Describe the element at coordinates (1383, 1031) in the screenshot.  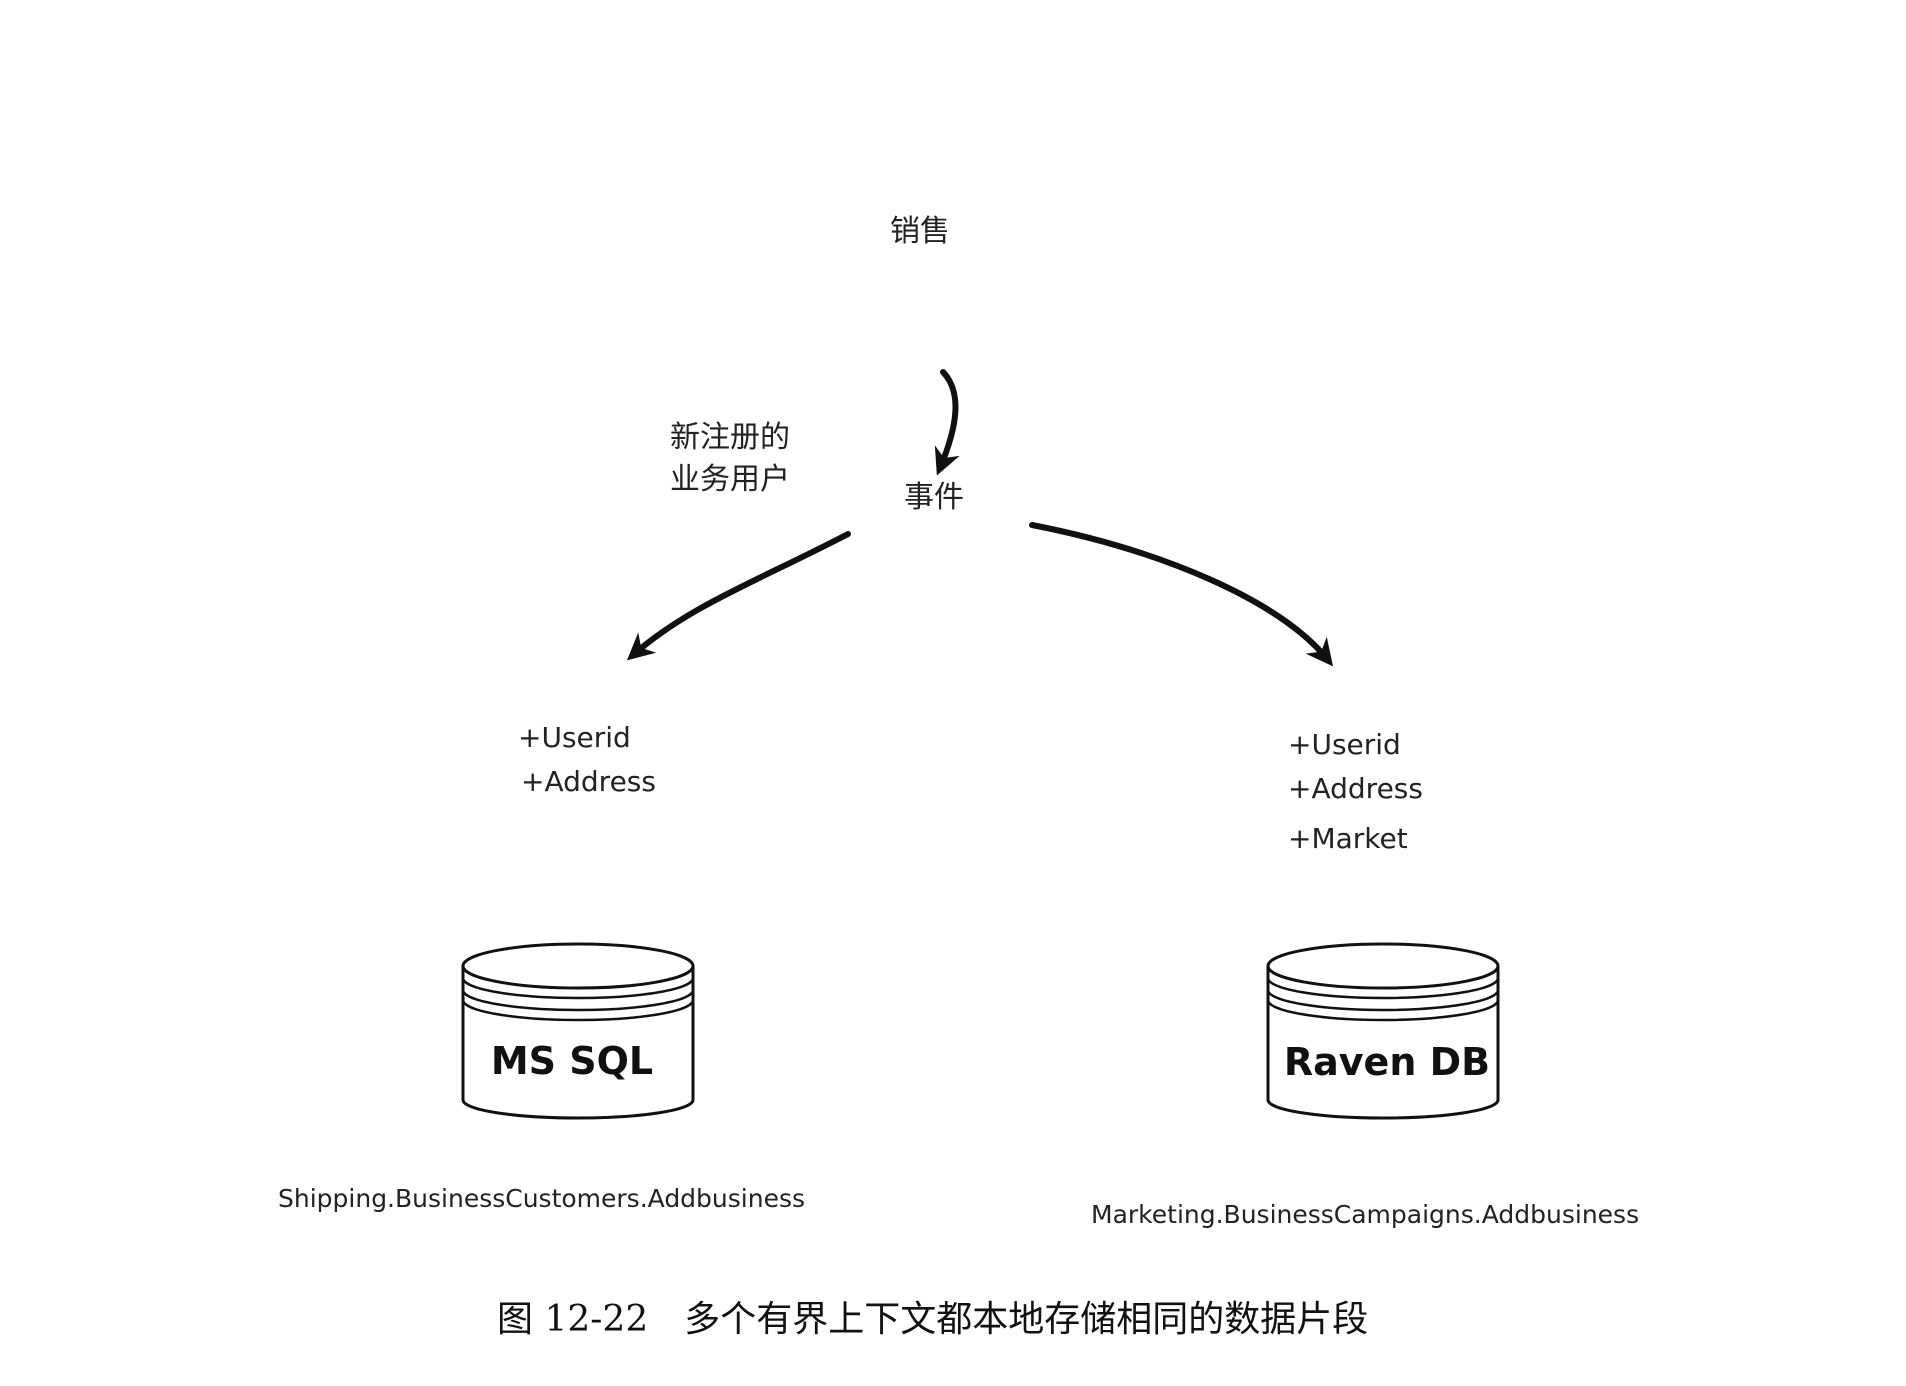
I see `ravendb-database-icon: Raven DB` at that location.